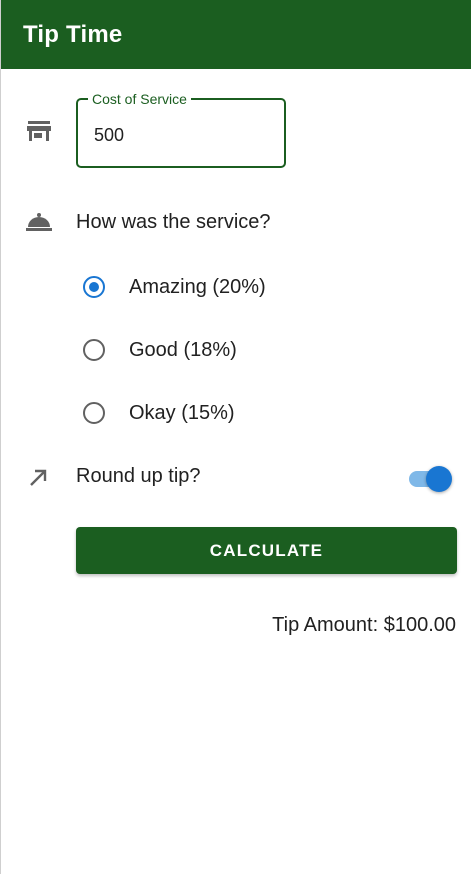 This screenshot has width=471, height=874. What do you see at coordinates (94, 413) in the screenshot?
I see `radio-button-okay` at bounding box center [94, 413].